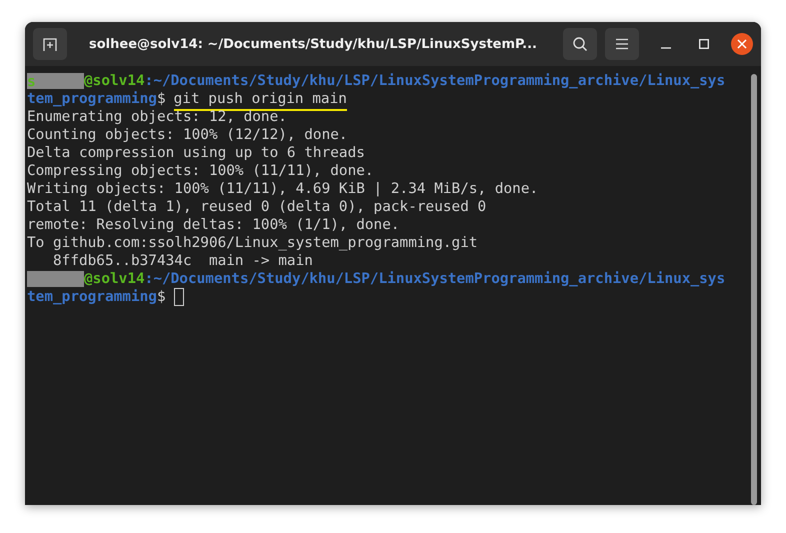 The height and width of the screenshot is (533, 786). What do you see at coordinates (704, 44) in the screenshot?
I see `maximize-icon` at bounding box center [704, 44].